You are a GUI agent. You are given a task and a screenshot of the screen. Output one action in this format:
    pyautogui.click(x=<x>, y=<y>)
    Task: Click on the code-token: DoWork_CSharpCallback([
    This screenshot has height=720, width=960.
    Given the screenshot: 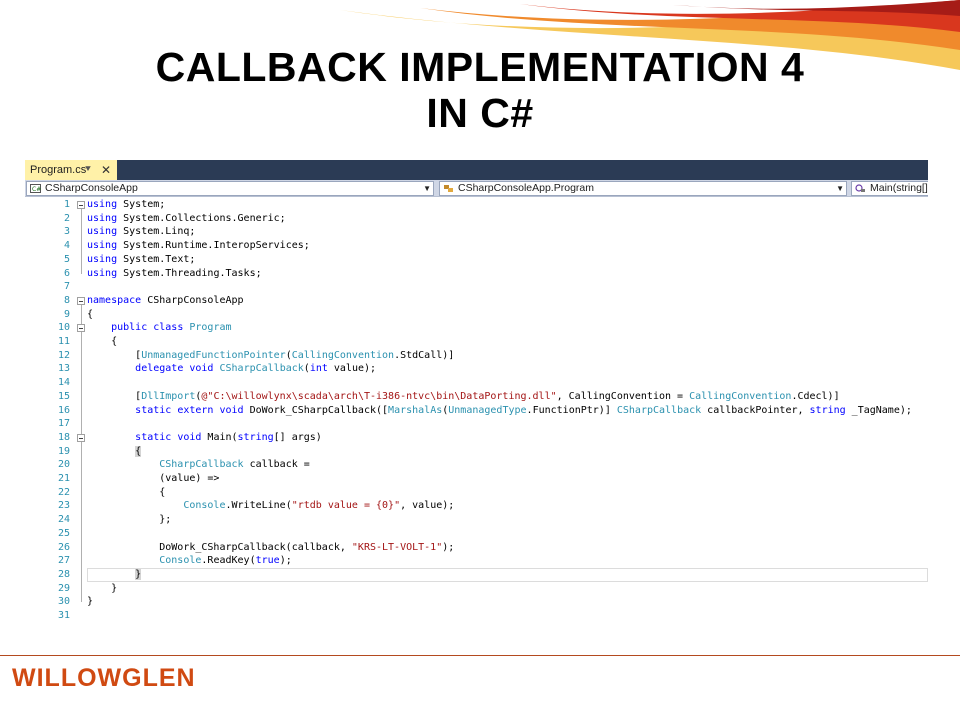 What is the action you would take?
    pyautogui.click(x=316, y=410)
    